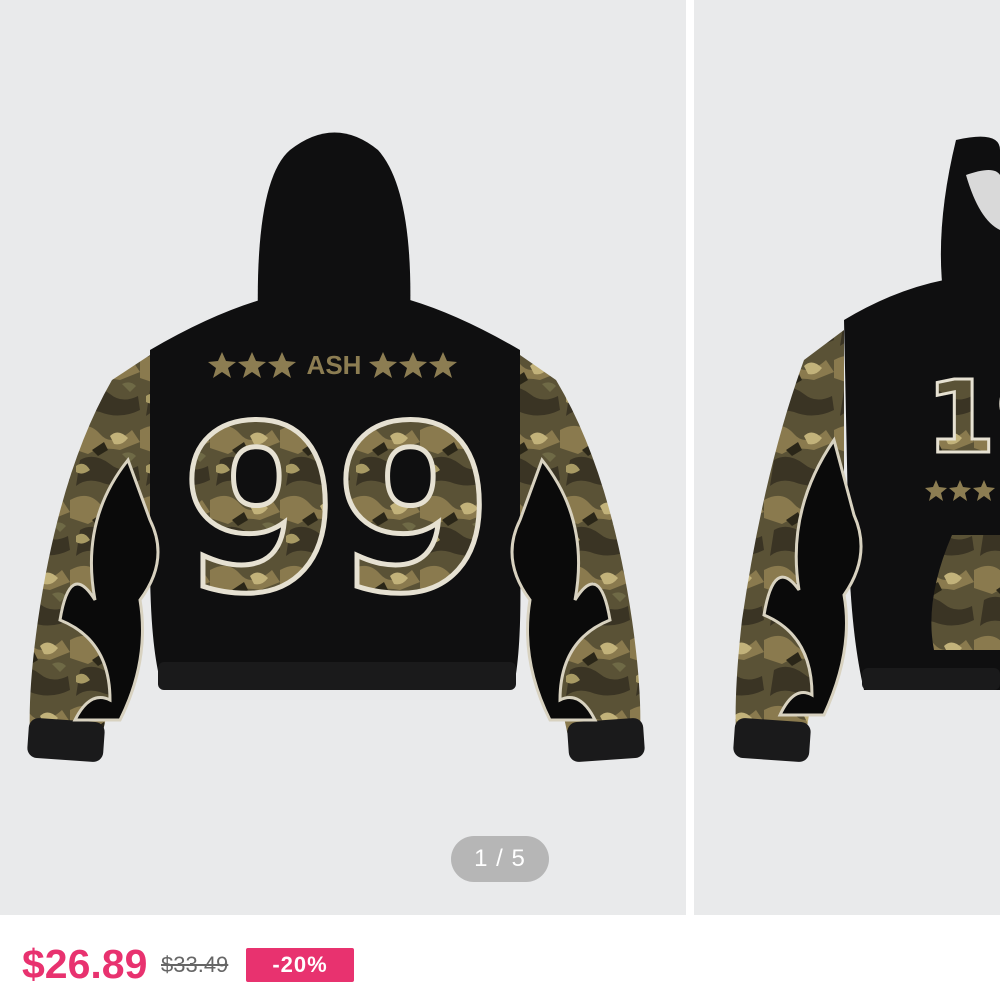  What do you see at coordinates (334, 511) in the screenshot?
I see `print-number-99: 99` at bounding box center [334, 511].